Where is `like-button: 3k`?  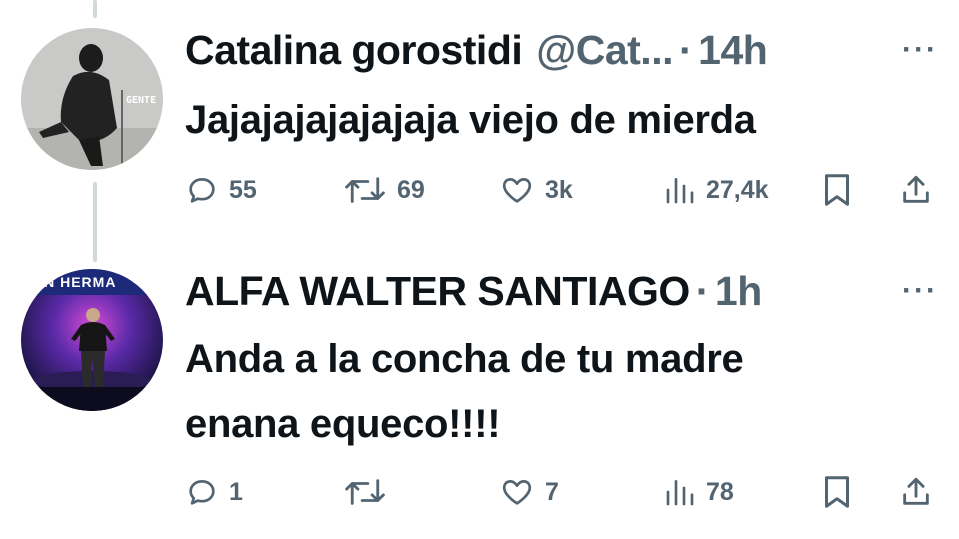 like-button: 3k is located at coordinates (536, 190).